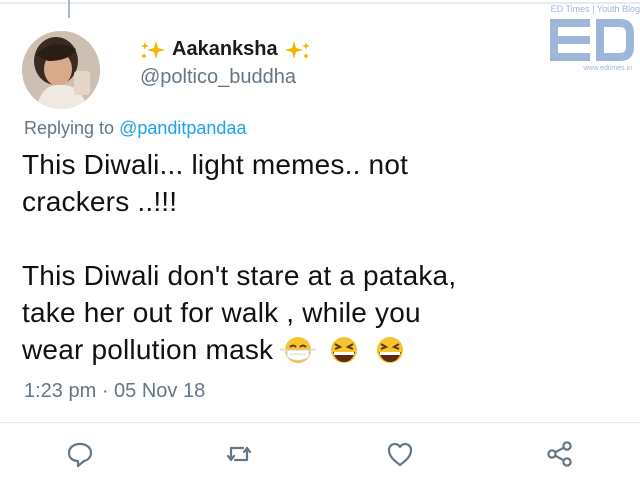 The width and height of the screenshot is (640, 480). I want to click on watermark-url: www.edtimes.in, so click(607, 68).